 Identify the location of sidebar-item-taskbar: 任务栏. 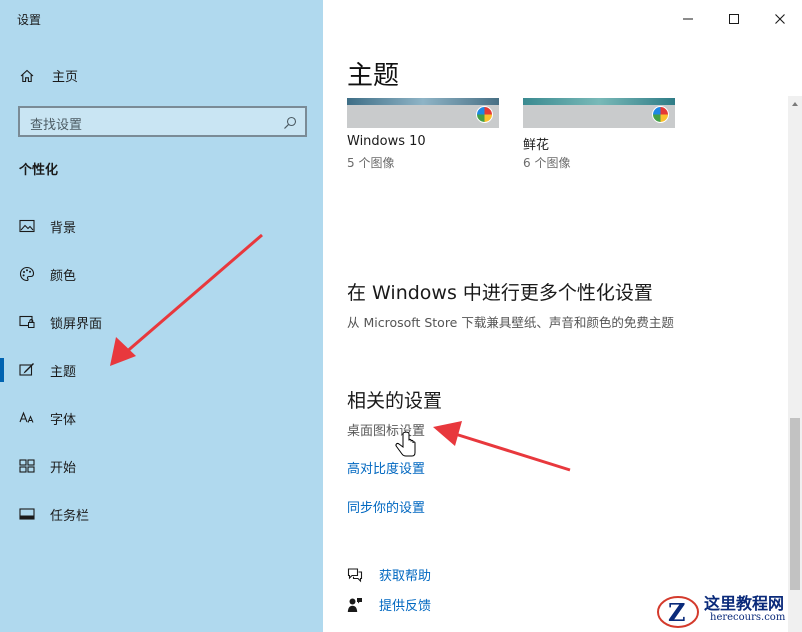
(161, 514).